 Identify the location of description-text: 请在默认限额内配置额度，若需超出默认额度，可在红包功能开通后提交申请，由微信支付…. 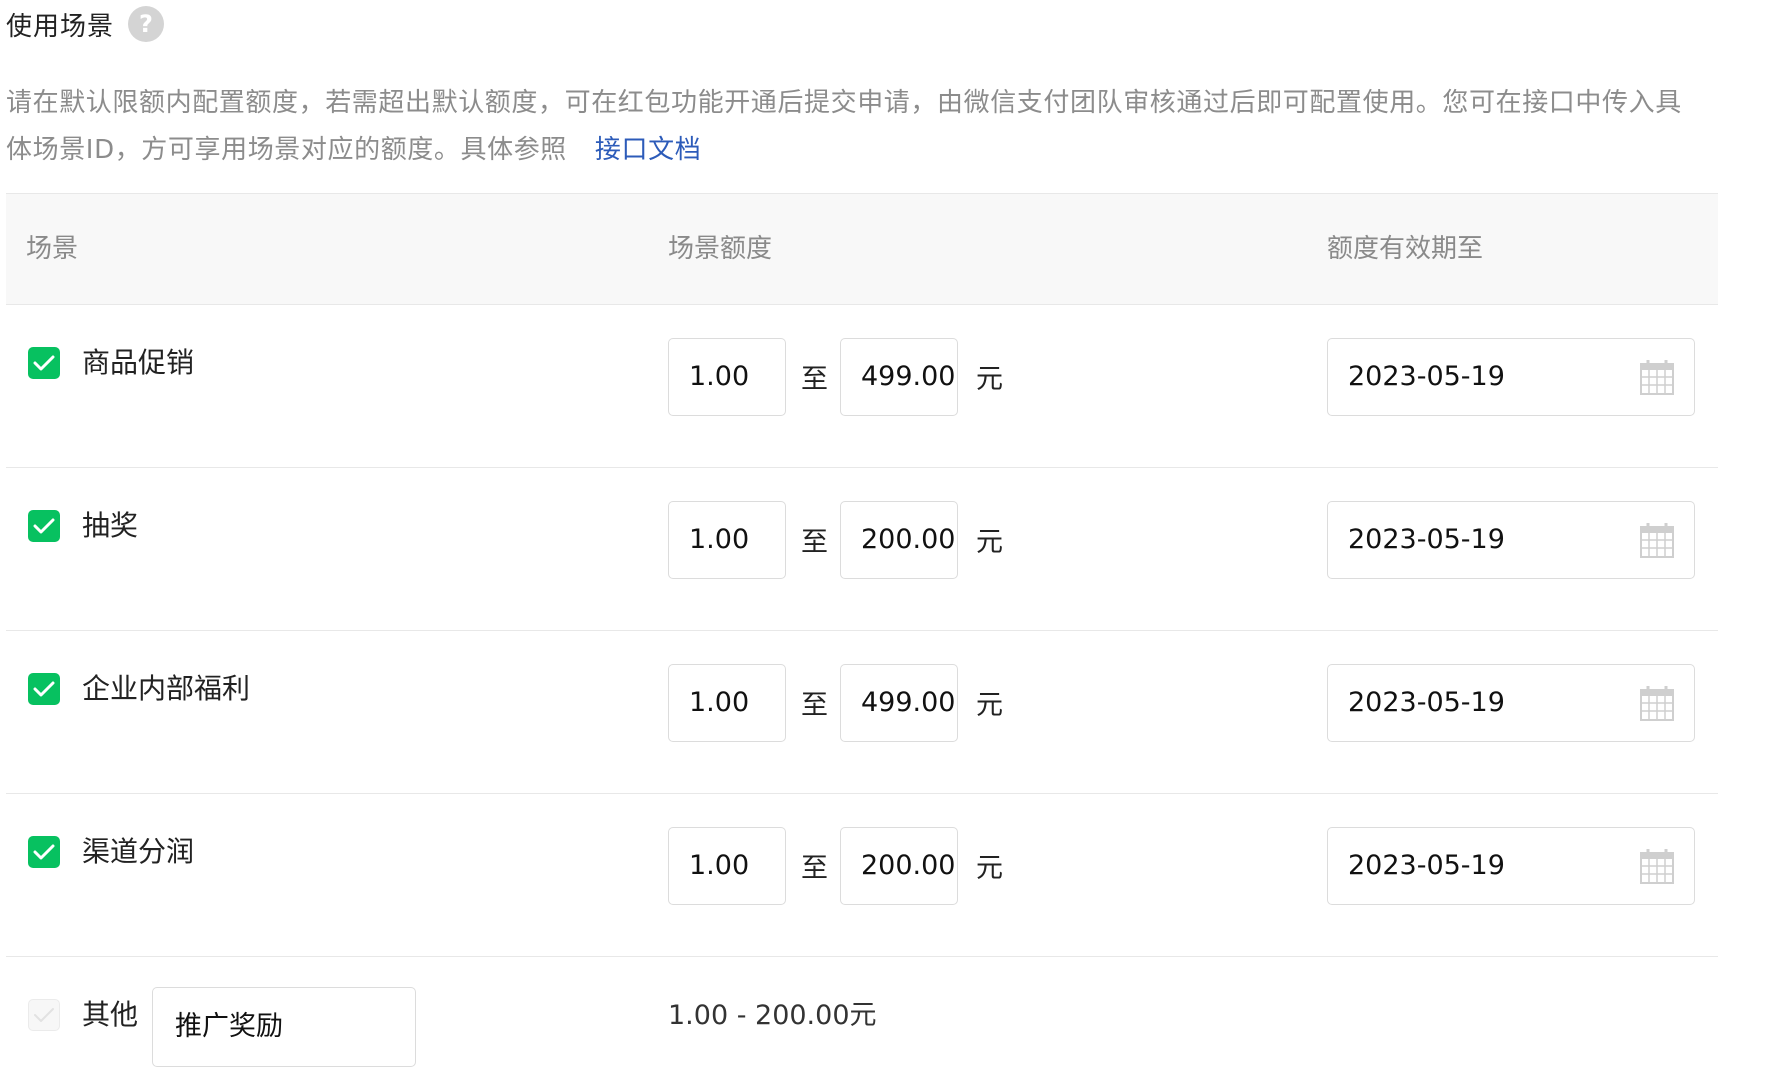
(844, 126).